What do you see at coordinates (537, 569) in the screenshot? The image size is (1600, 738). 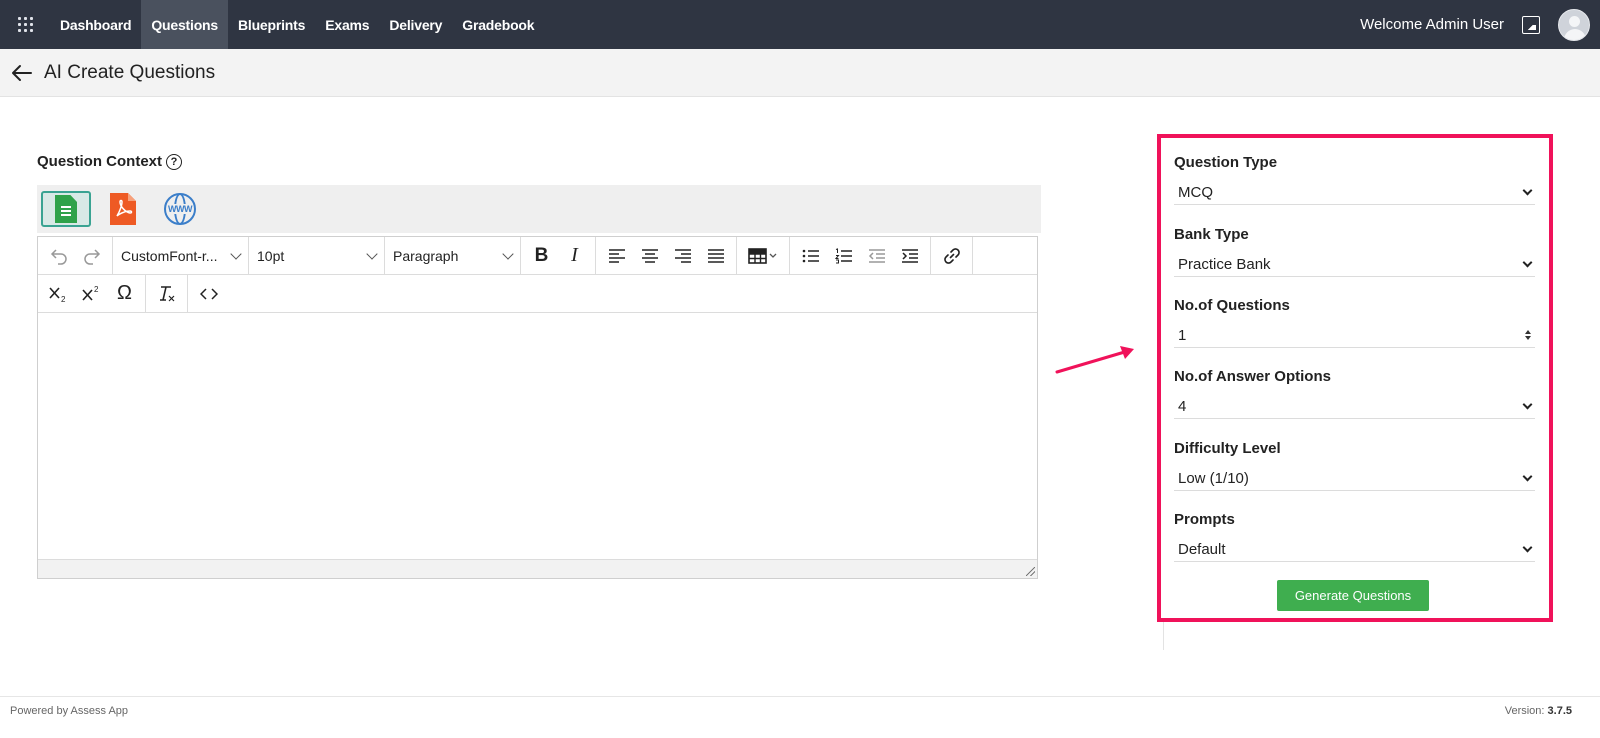 I see `editor-status-bar` at bounding box center [537, 569].